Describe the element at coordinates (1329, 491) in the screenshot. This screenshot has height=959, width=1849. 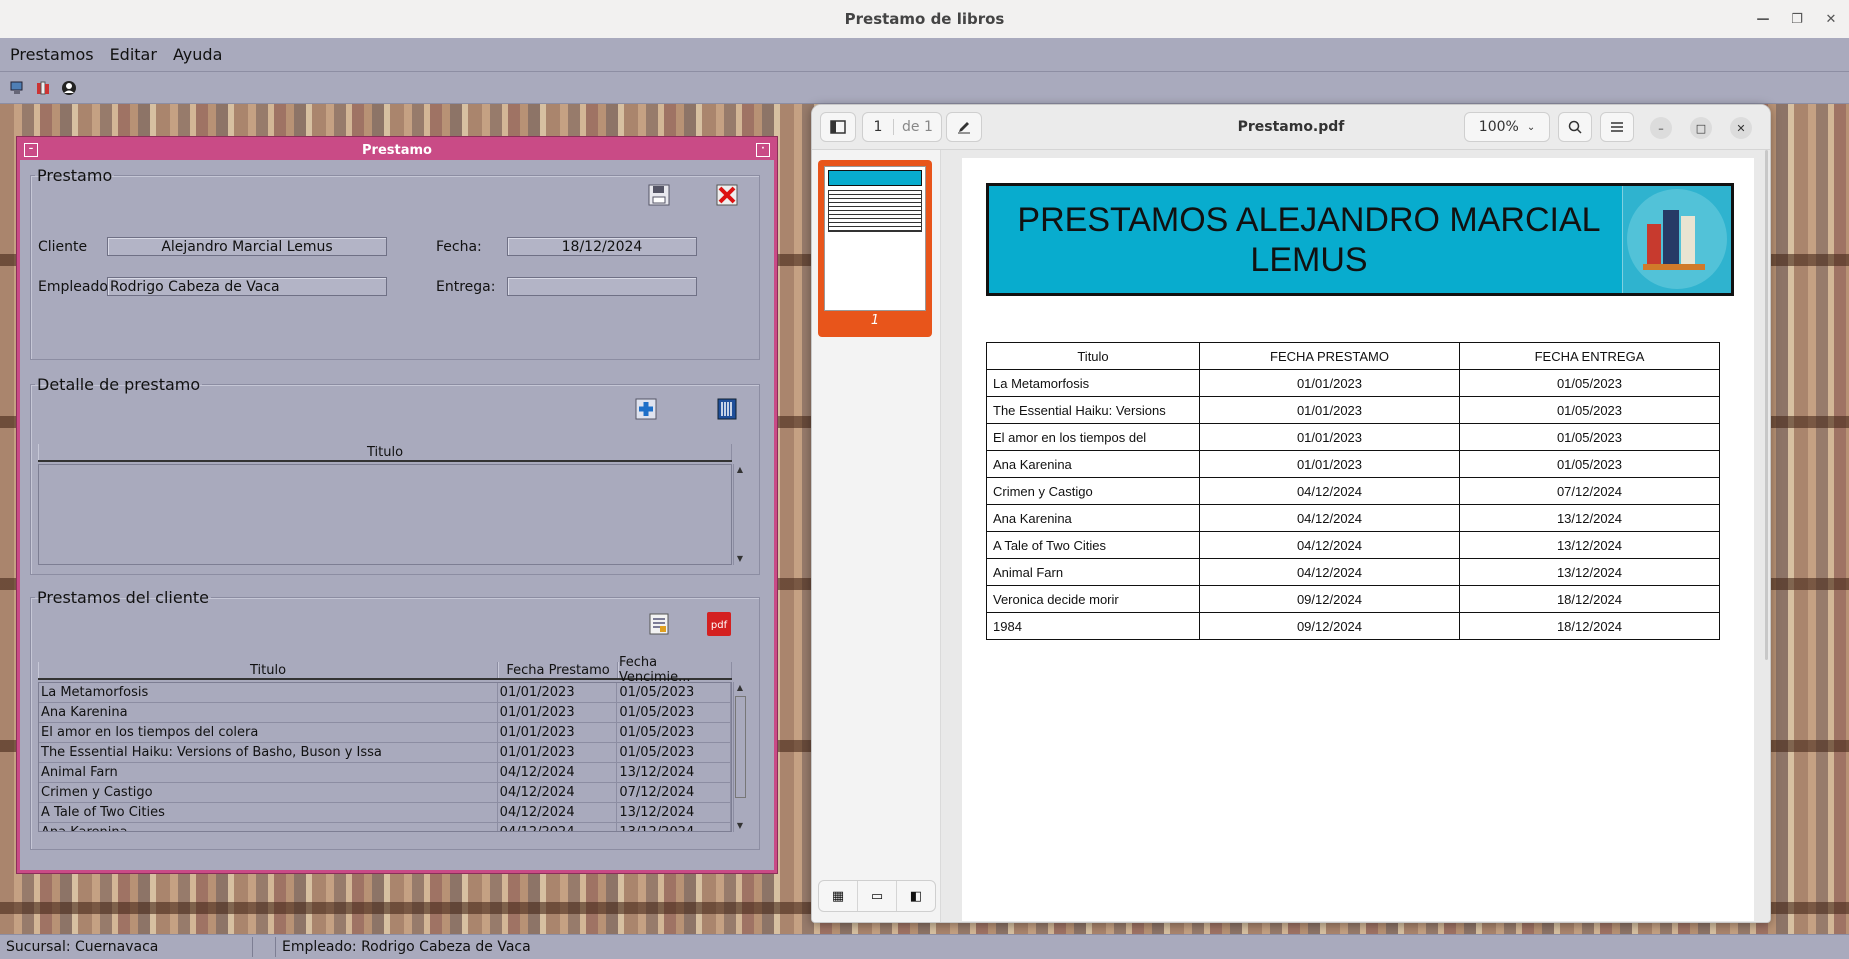
I see `pdf-cell-fecha-prestamo: 04/12/2024` at that location.